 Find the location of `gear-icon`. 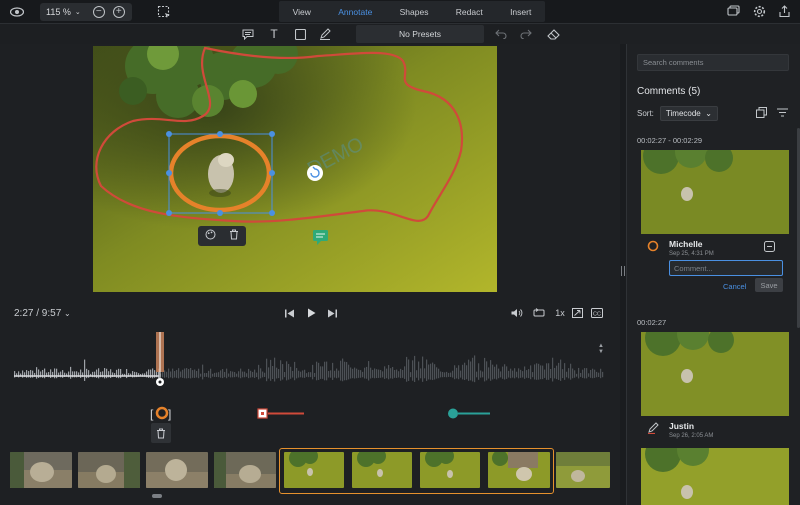

gear-icon is located at coordinates (759, 11).